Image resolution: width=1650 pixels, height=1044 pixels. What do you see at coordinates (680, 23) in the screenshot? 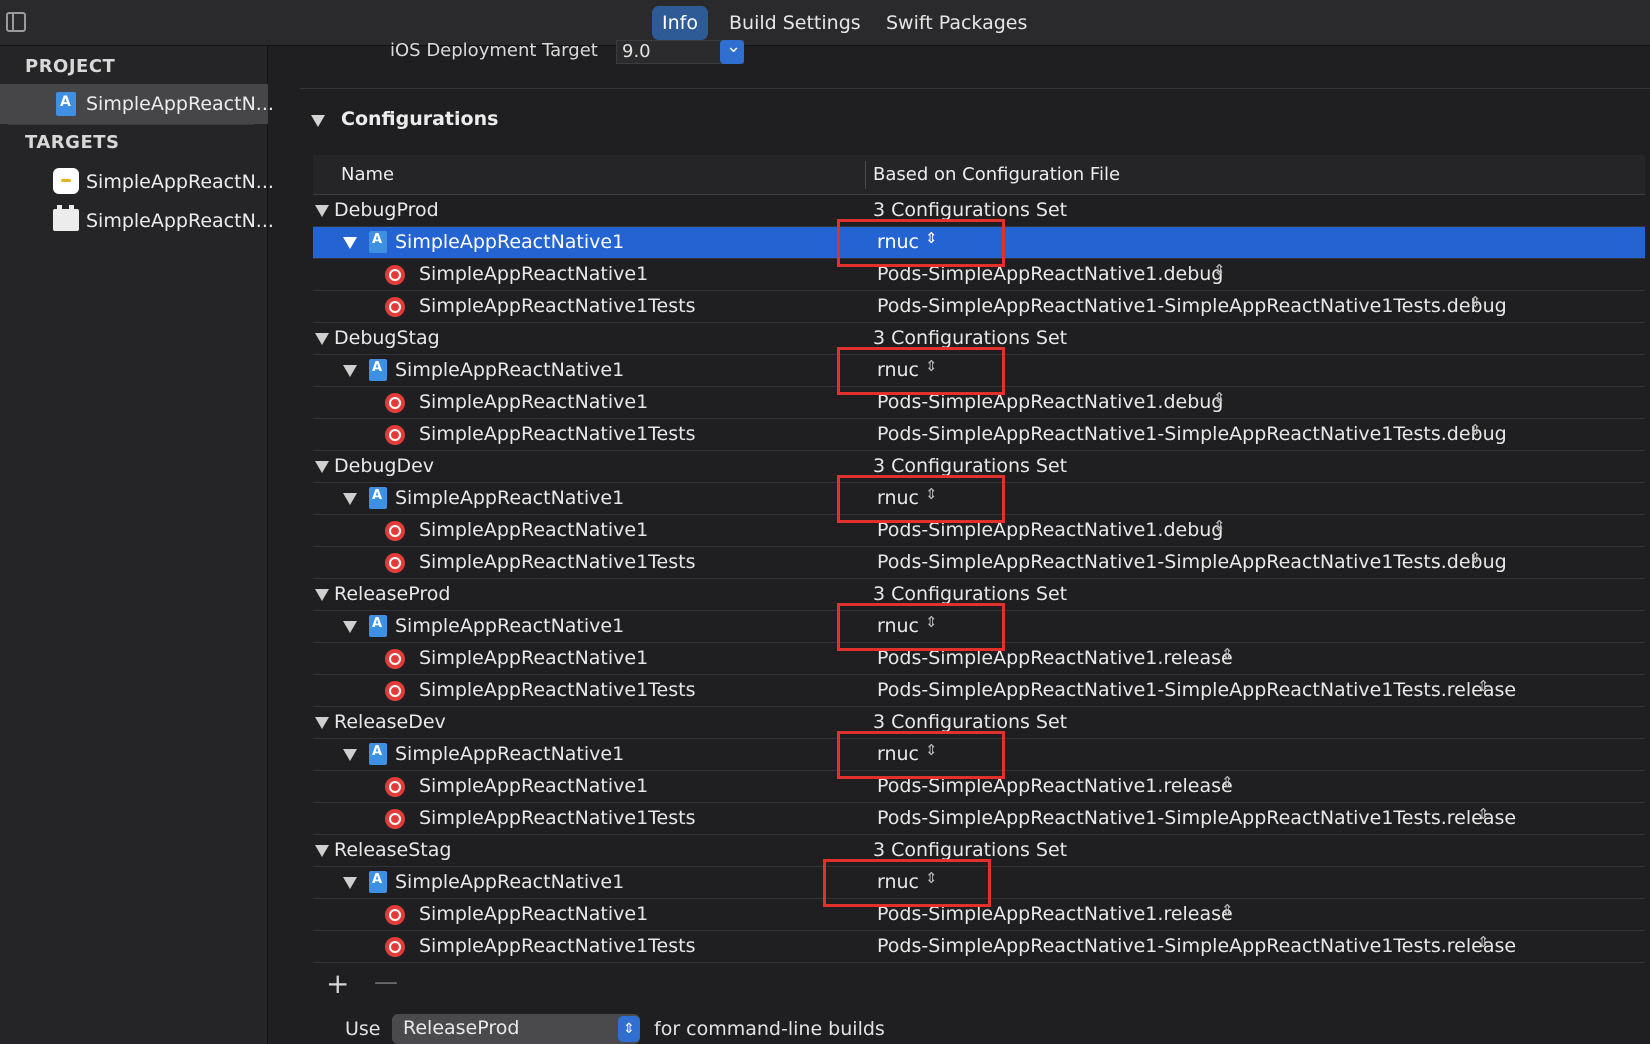
I see `tab-info: Info` at bounding box center [680, 23].